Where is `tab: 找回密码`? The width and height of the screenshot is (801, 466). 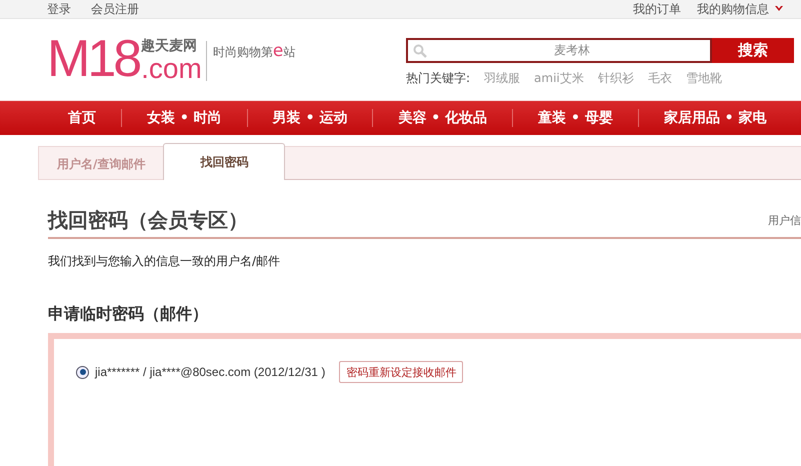
tab: 找回密码 is located at coordinates (224, 161).